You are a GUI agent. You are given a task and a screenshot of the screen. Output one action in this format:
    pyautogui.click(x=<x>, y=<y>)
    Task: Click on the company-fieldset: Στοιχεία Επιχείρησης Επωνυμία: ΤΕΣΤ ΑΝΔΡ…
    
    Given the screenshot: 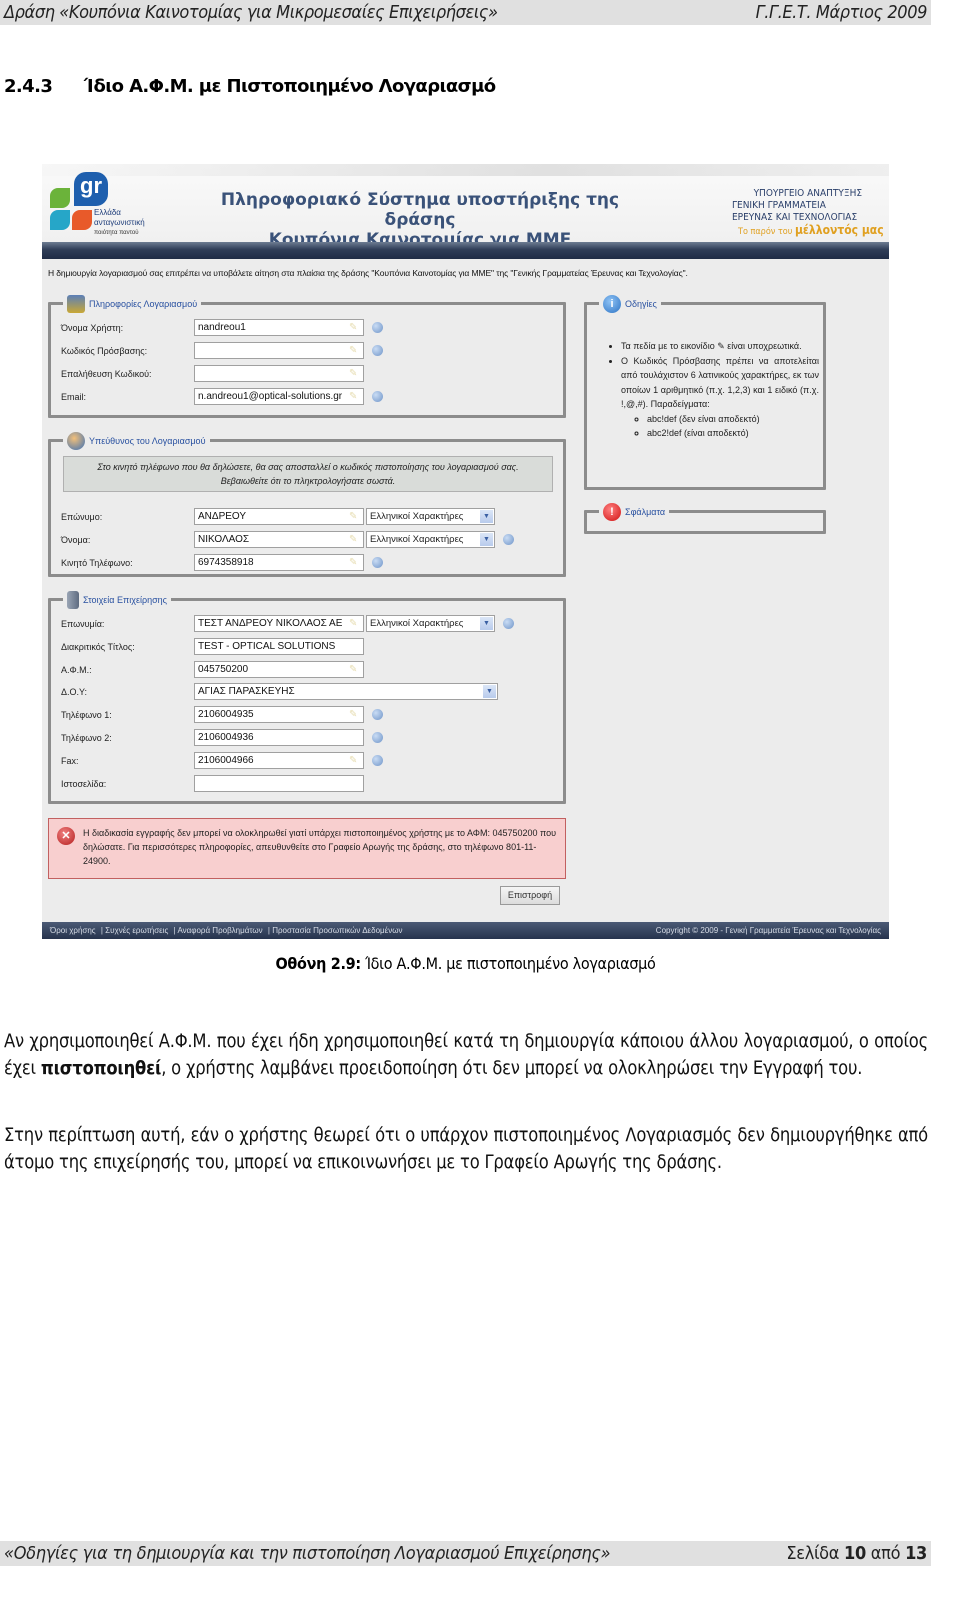 What is the action you would take?
    pyautogui.click(x=307, y=697)
    